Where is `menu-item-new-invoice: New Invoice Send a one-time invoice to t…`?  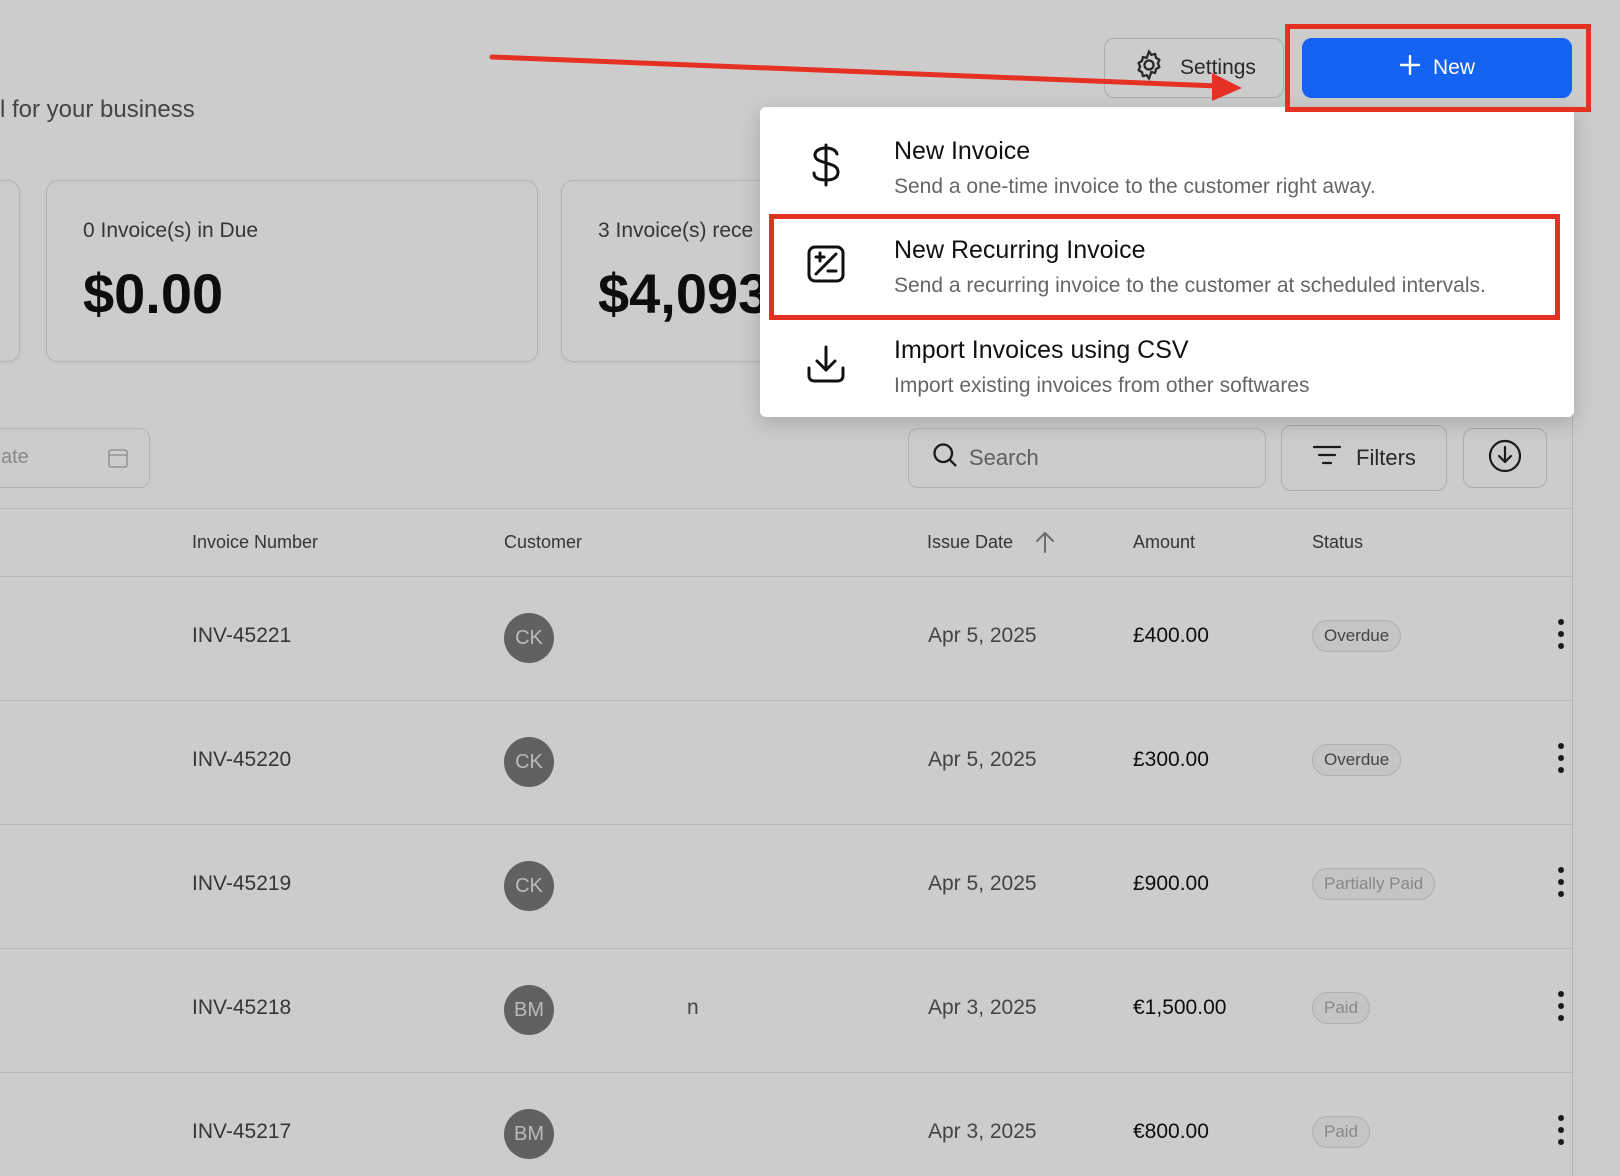 menu-item-new-invoice: New Invoice Send a one-time invoice to t… is located at coordinates (1167, 163).